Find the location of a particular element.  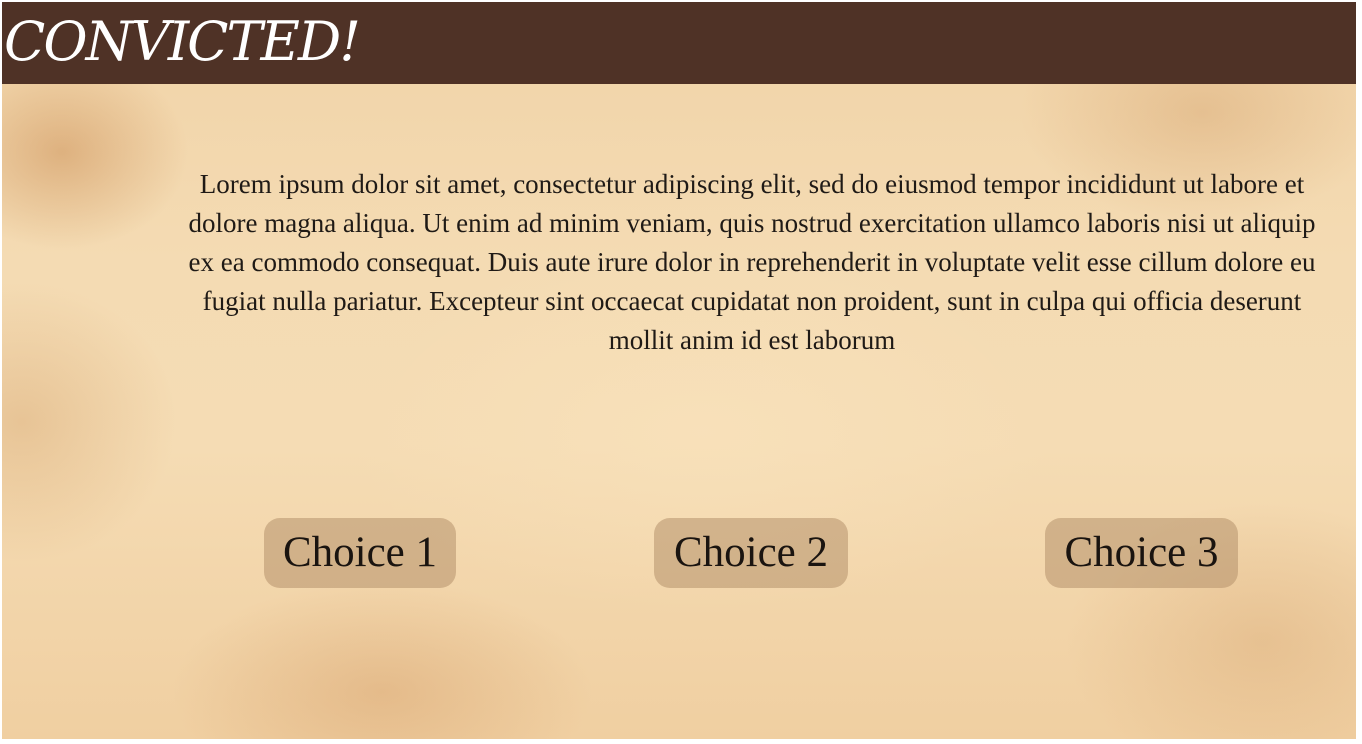

choice-2-button: Choice 2 is located at coordinates (751, 553).